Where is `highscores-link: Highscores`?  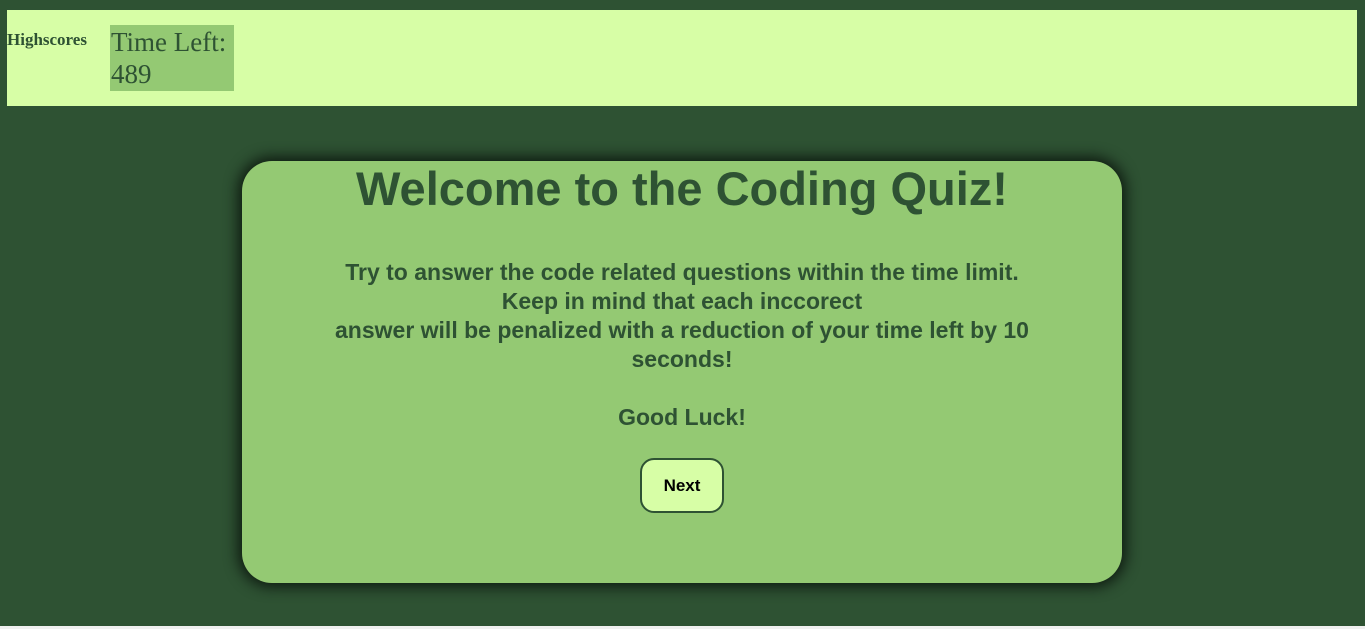 highscores-link: Highscores is located at coordinates (47, 40).